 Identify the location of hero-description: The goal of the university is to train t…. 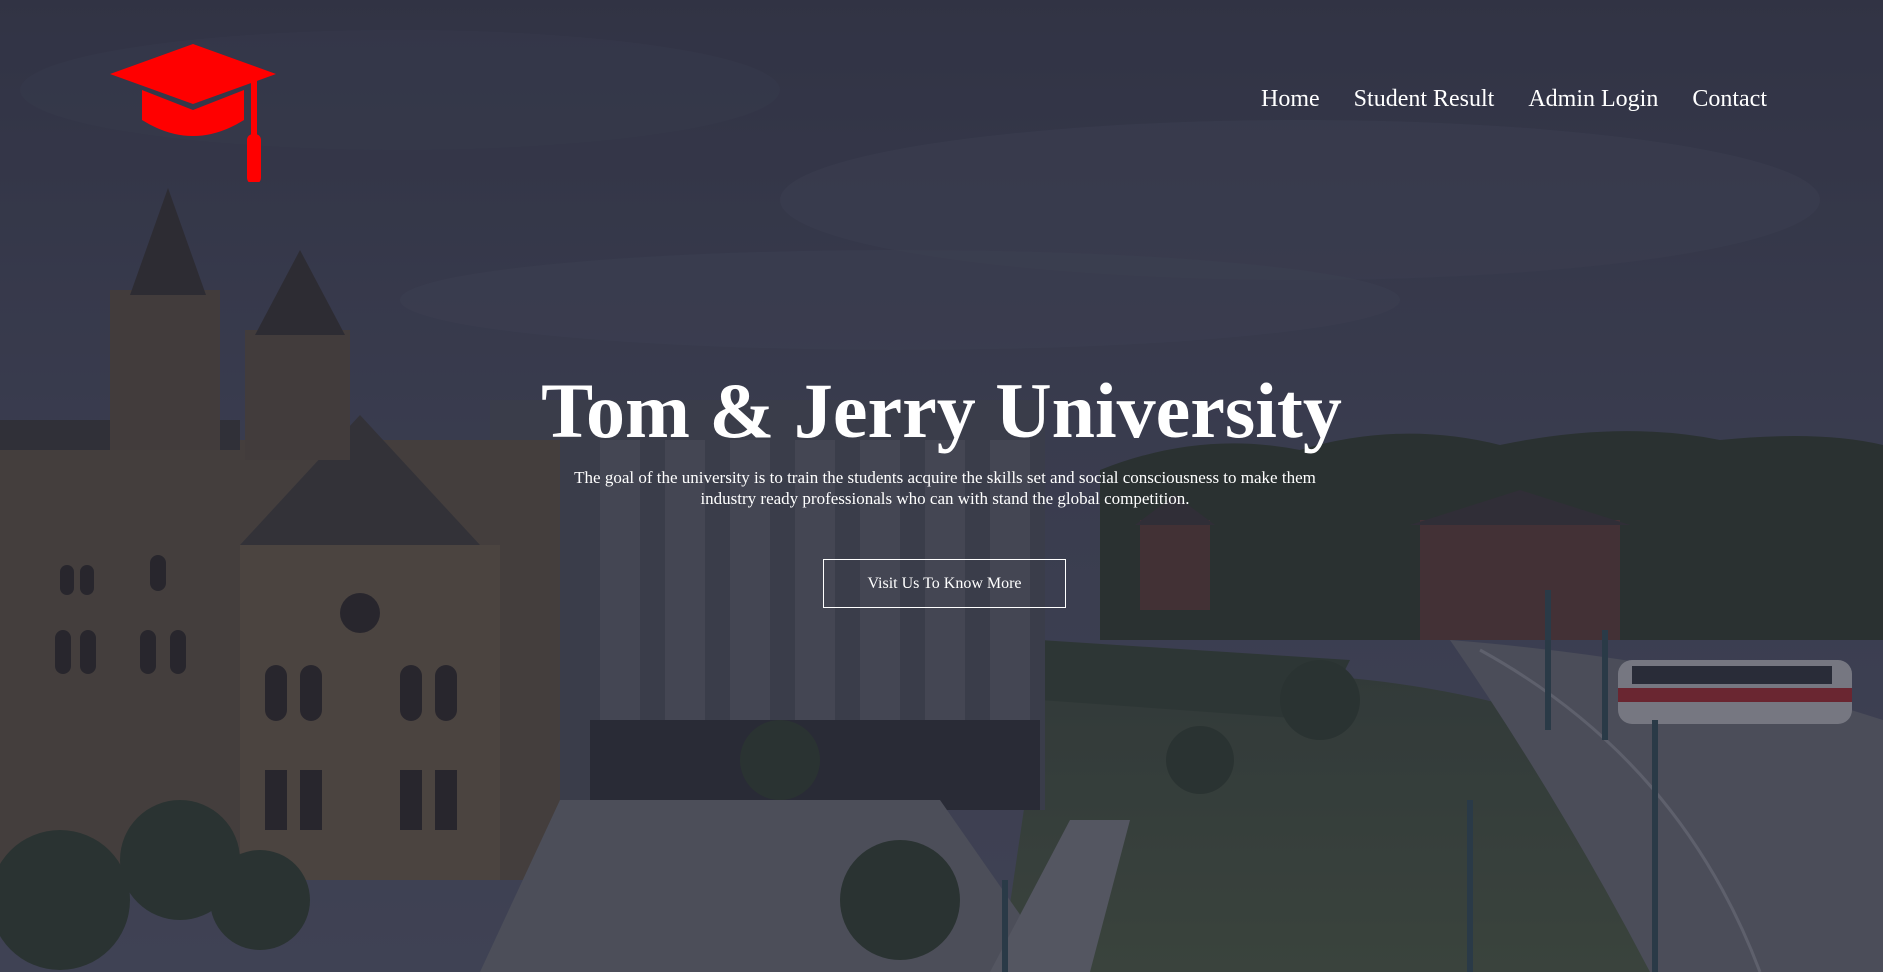
(945, 488).